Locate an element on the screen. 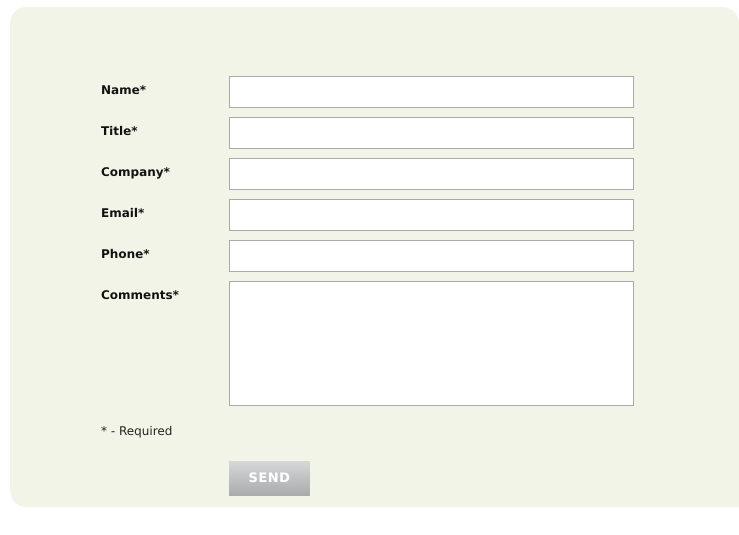  field-label: Company* is located at coordinates (136, 171).